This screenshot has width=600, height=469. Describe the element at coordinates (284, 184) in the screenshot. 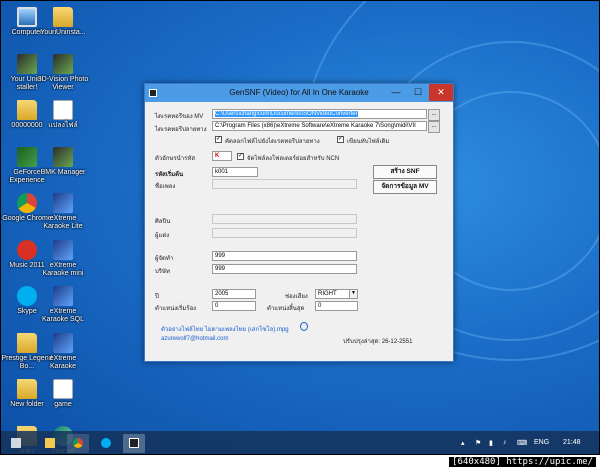

I see `song-name-field` at that location.